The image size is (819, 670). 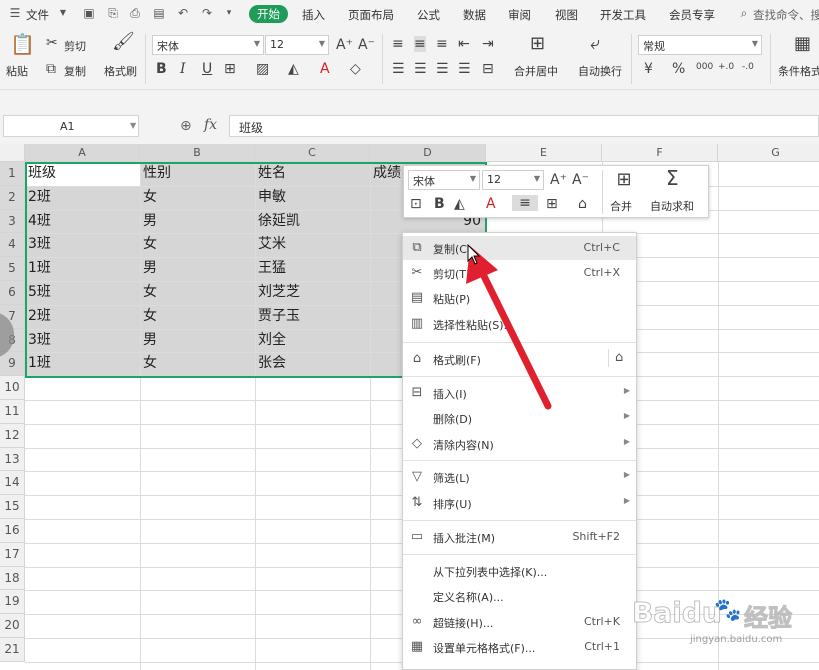 What do you see at coordinates (207, 13) in the screenshot?
I see `redo-icon: ↷` at bounding box center [207, 13].